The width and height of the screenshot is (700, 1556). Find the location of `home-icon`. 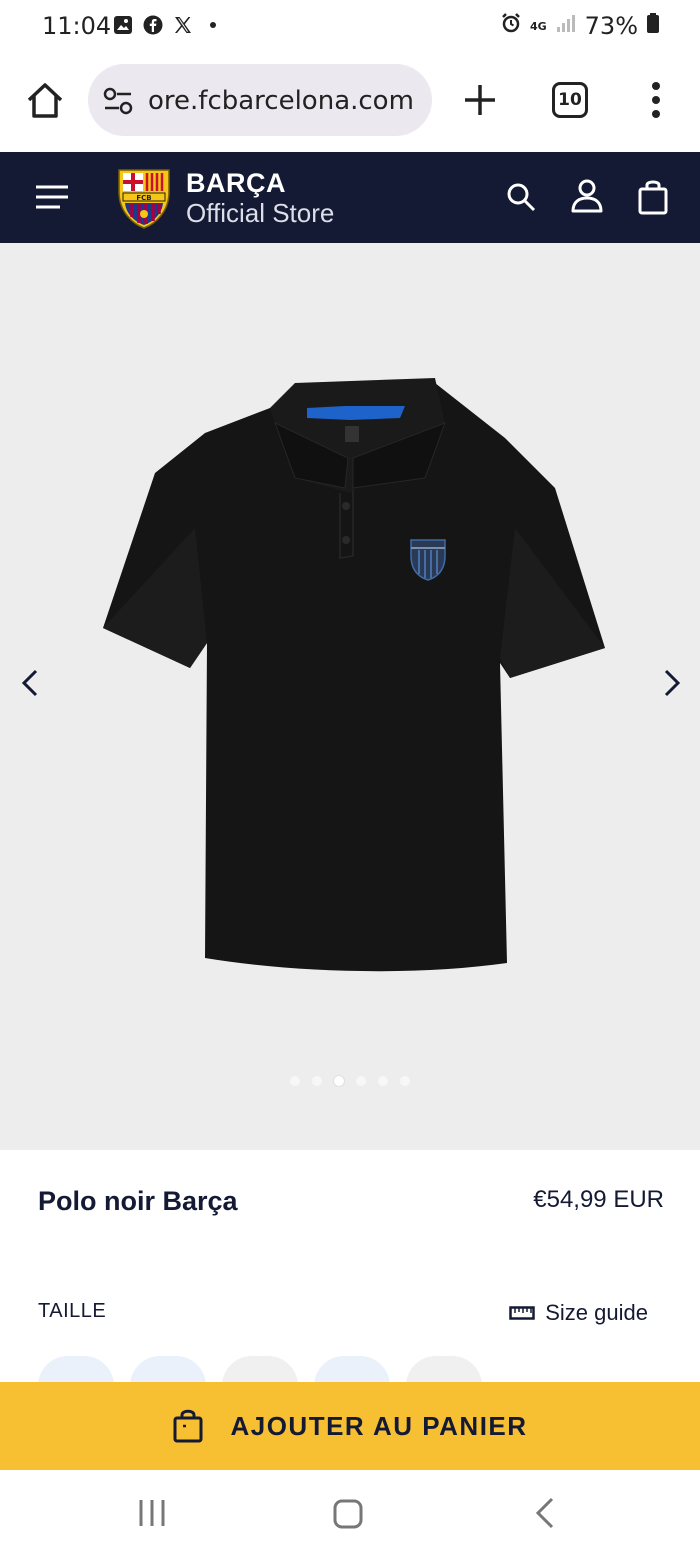

home-icon is located at coordinates (45, 100).